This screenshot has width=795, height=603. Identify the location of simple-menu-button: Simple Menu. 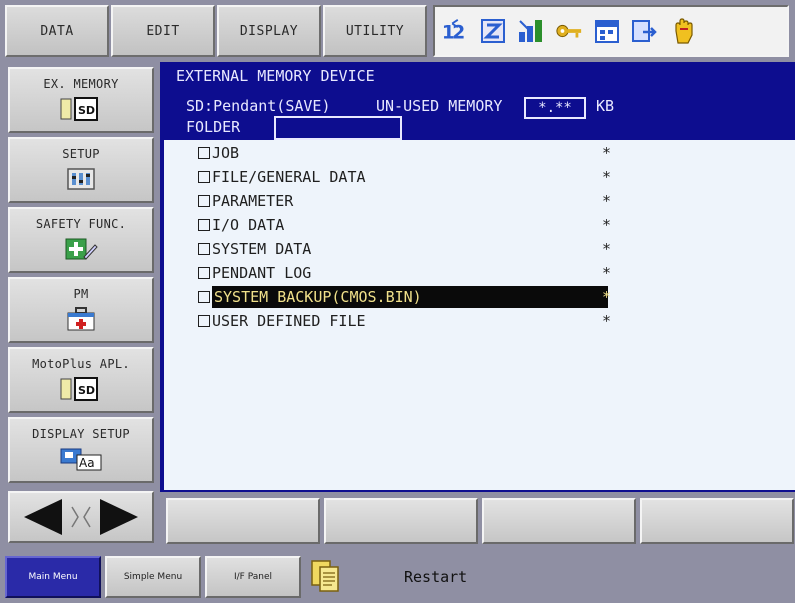
(153, 577).